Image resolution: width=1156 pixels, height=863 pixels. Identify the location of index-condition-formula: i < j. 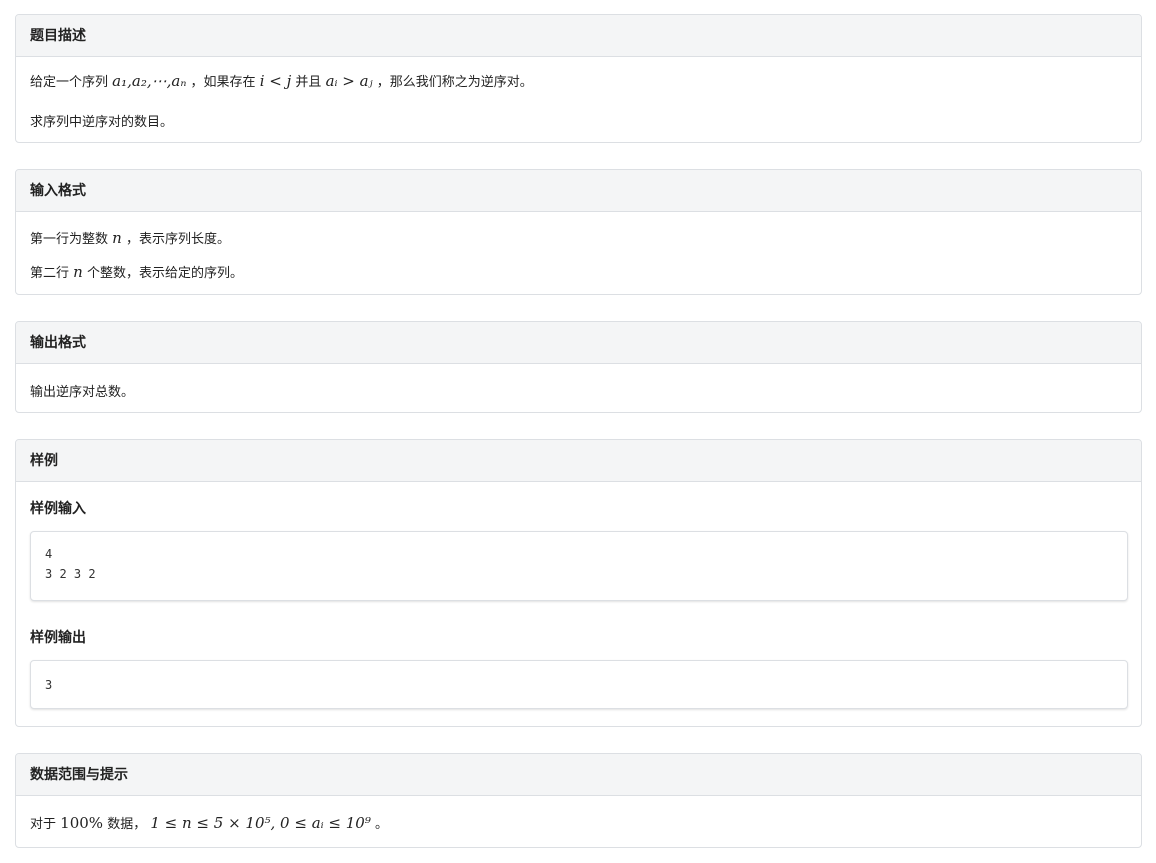
(275, 81).